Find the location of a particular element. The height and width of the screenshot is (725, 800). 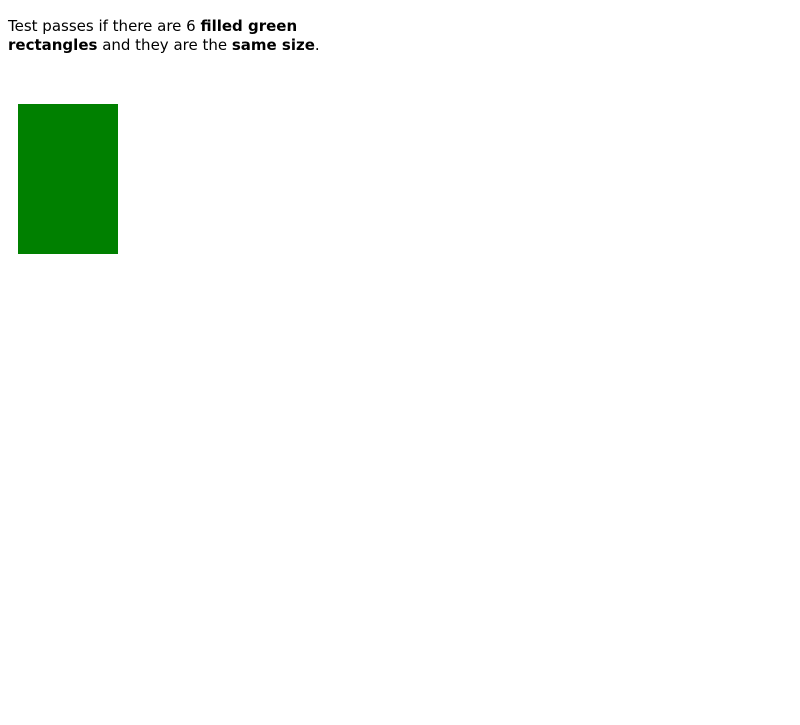

instructions-text-1: Test passes if there are 6 is located at coordinates (104, 26).